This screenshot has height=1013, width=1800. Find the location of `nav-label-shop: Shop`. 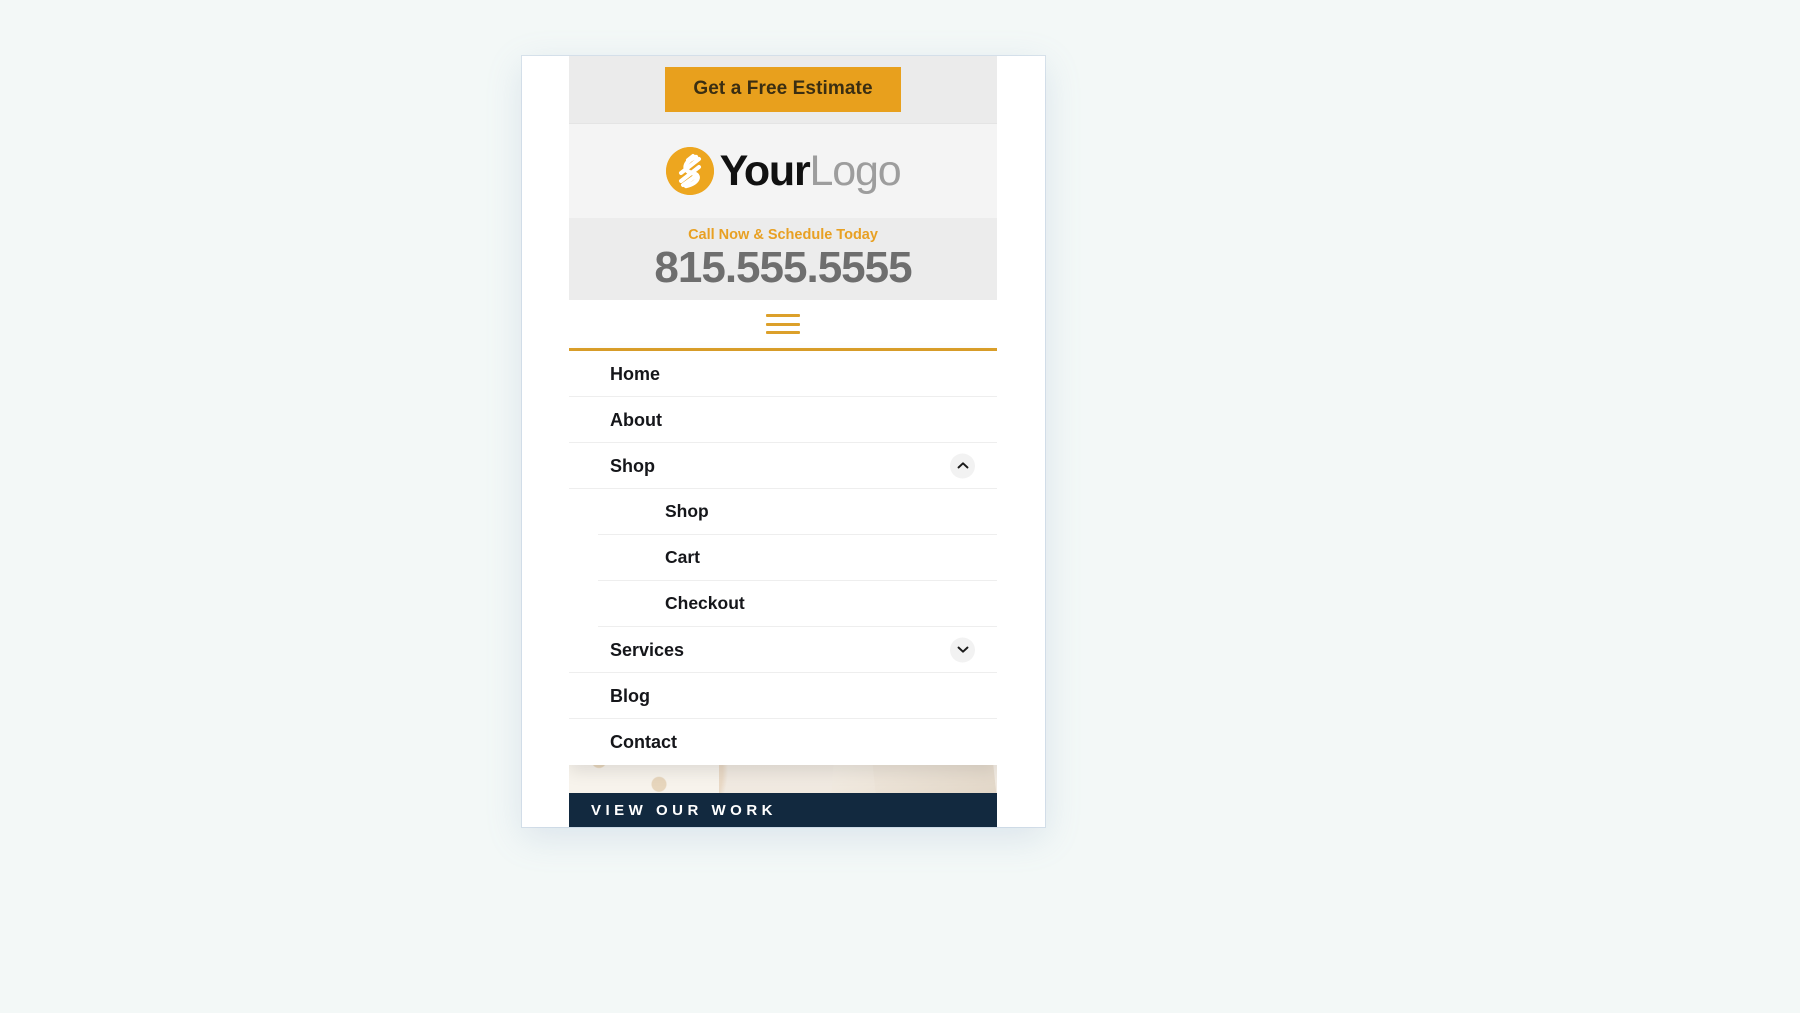

nav-label-shop: Shop is located at coordinates (632, 465).